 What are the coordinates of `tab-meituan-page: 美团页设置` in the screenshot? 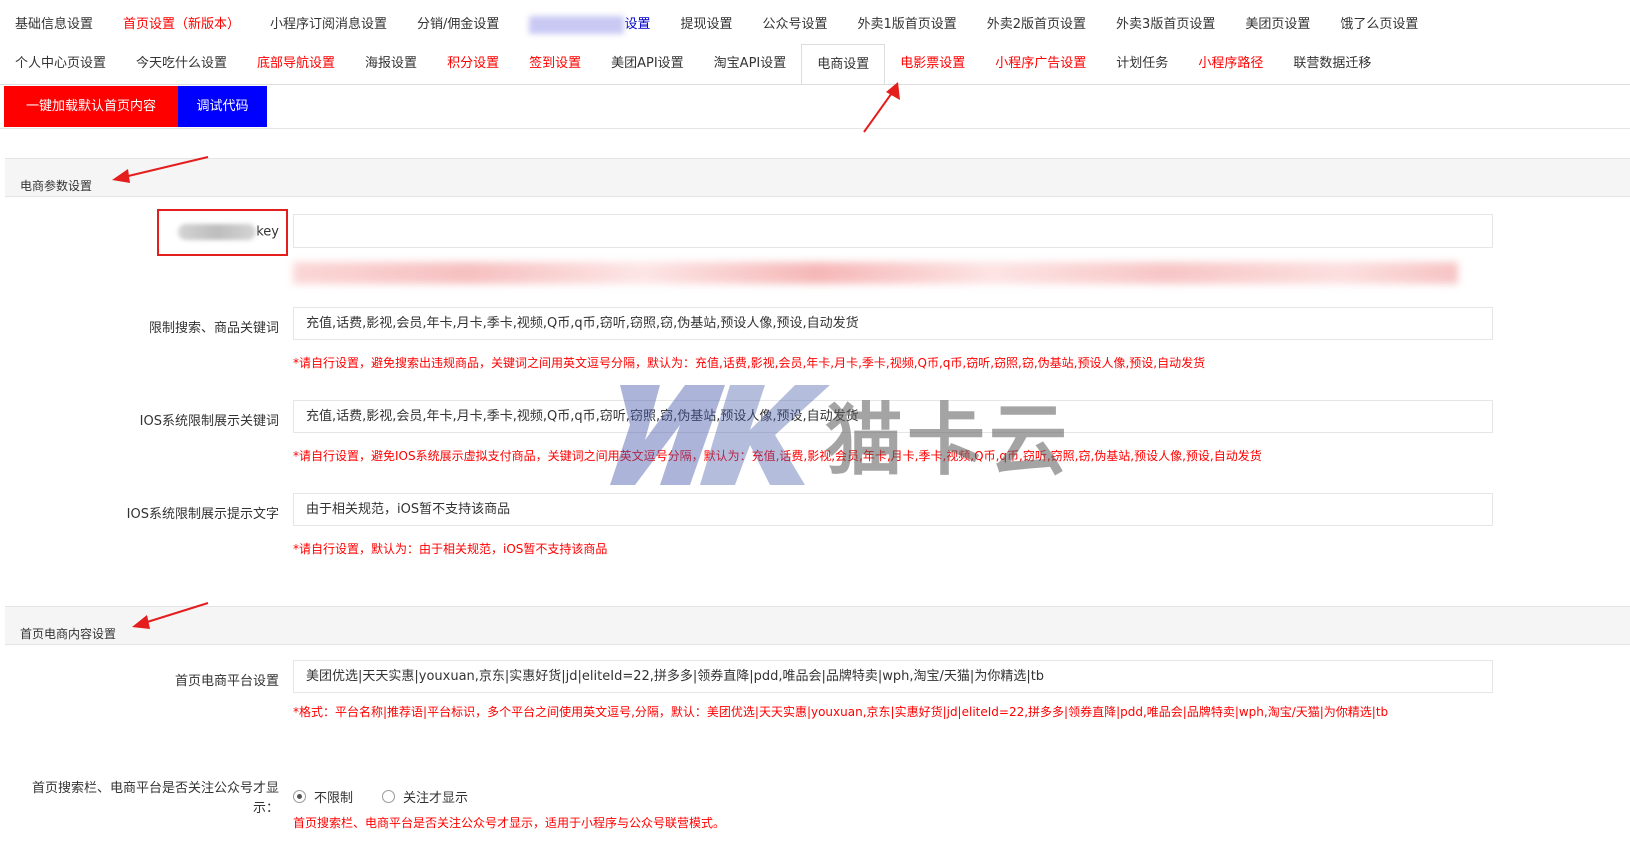 It's located at (1277, 25).